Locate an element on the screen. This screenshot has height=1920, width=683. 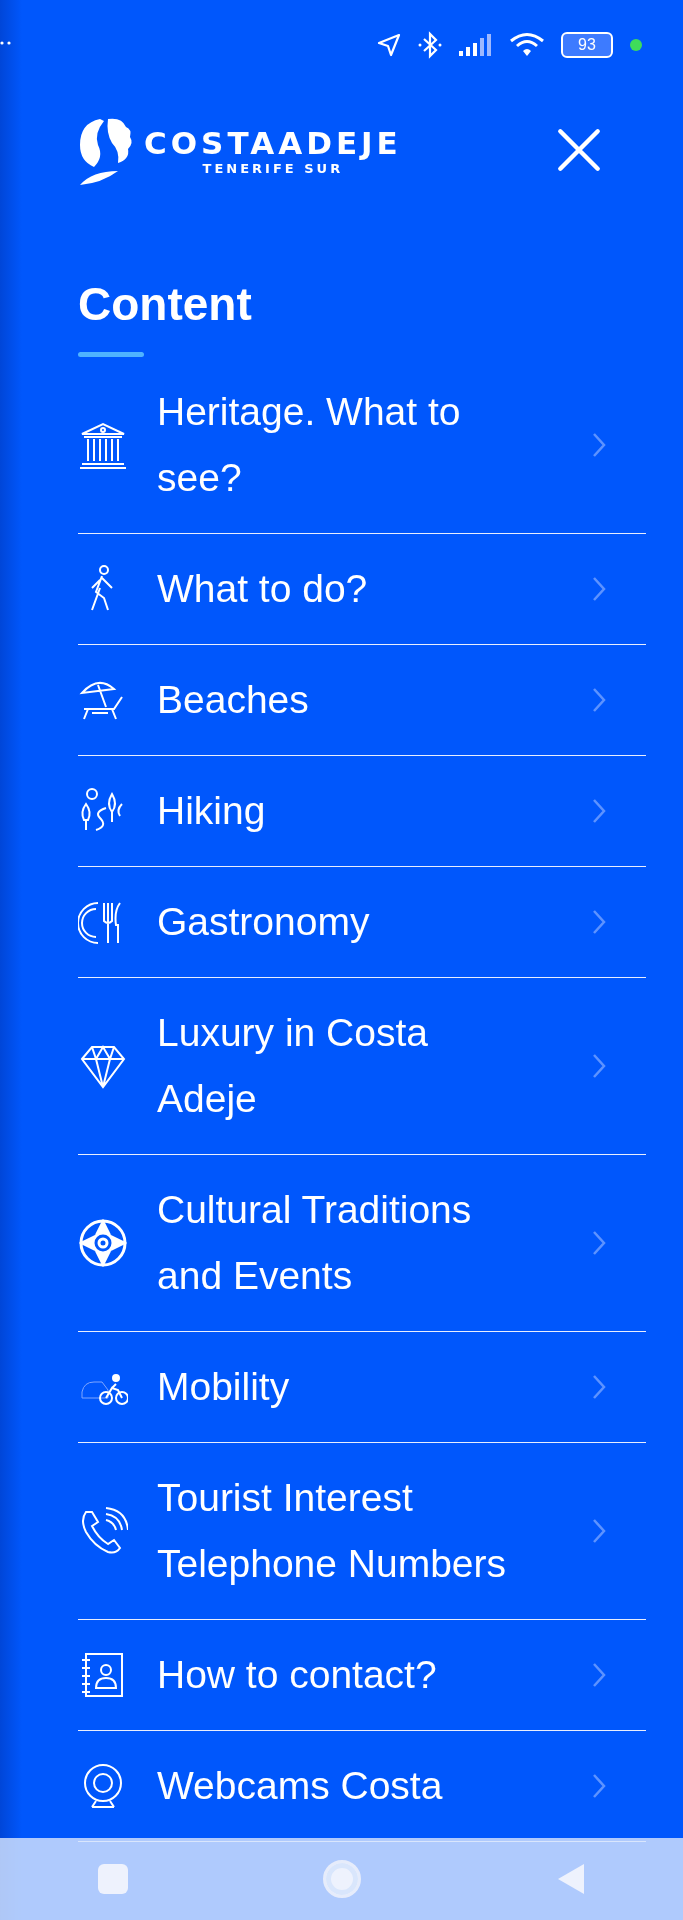
menu-item: Heritage. What to see? is located at coordinates (362, 445).